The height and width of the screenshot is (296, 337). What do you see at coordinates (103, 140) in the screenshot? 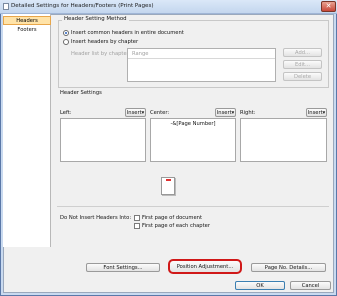
I see `left-header-textarea` at bounding box center [103, 140].